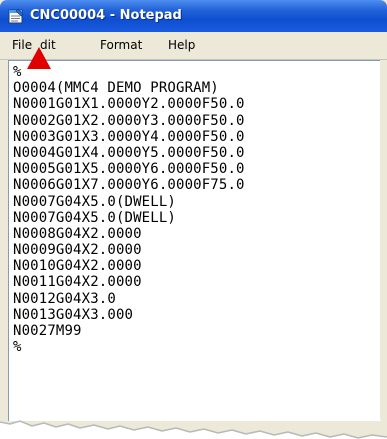 This screenshot has height=439, width=387. What do you see at coordinates (116, 88) in the screenshot?
I see `editor-line: O0004(MMC4 DEMO PROGRAM)` at bounding box center [116, 88].